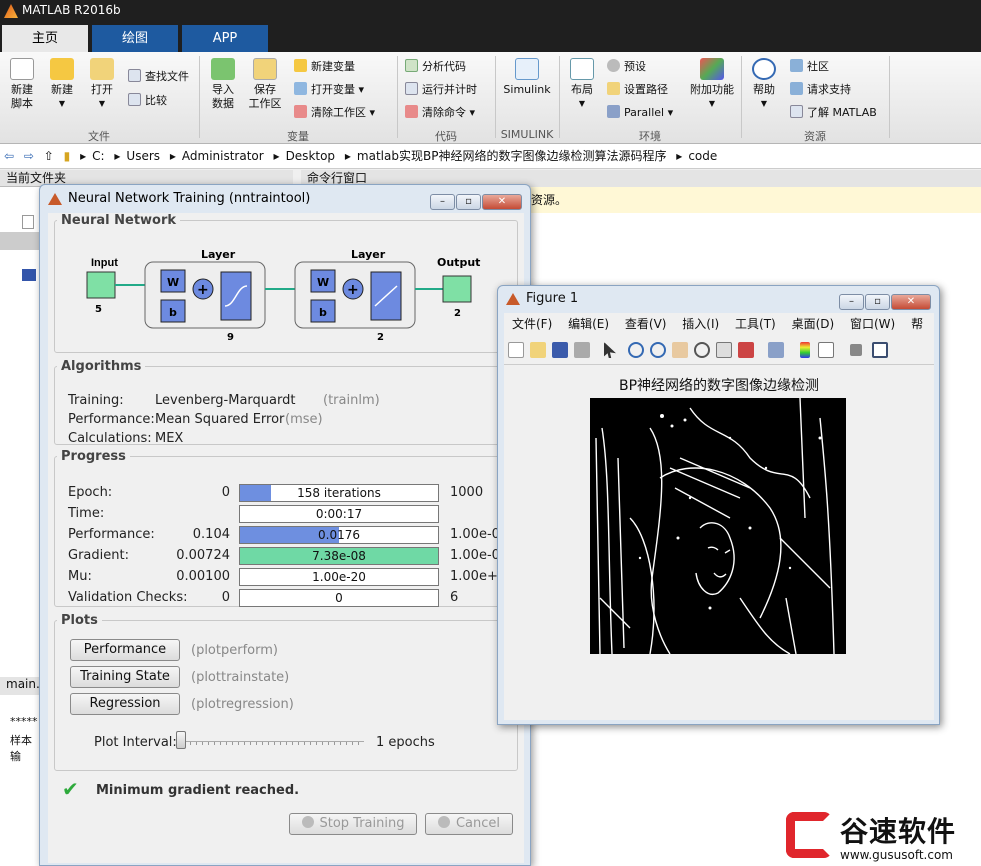 The height and width of the screenshot is (866, 981). What do you see at coordinates (440, 113) in the screenshot?
I see `clear-commands-button: 清除命令 ▾` at bounding box center [440, 113].